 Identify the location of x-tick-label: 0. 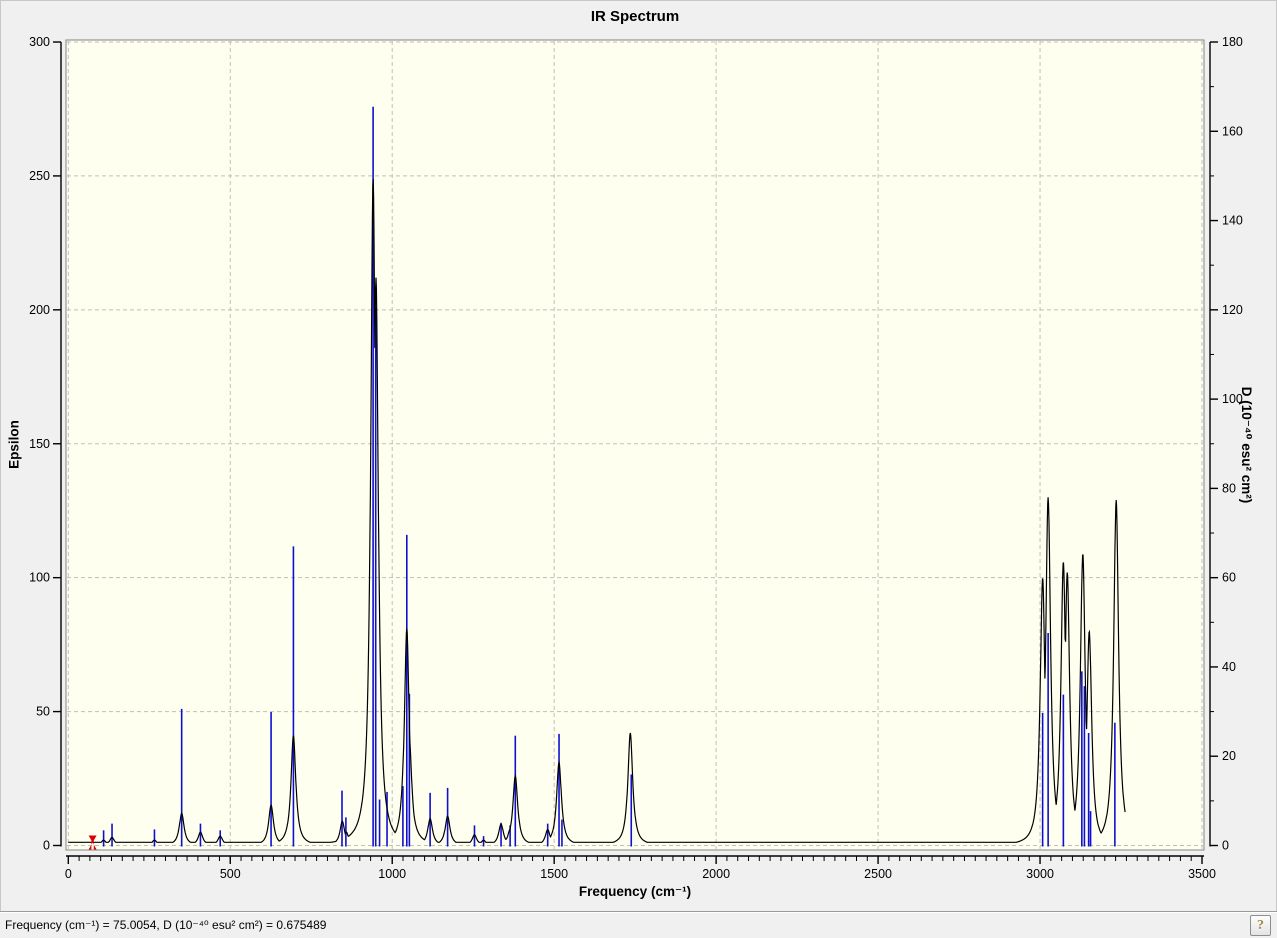
(68, 874).